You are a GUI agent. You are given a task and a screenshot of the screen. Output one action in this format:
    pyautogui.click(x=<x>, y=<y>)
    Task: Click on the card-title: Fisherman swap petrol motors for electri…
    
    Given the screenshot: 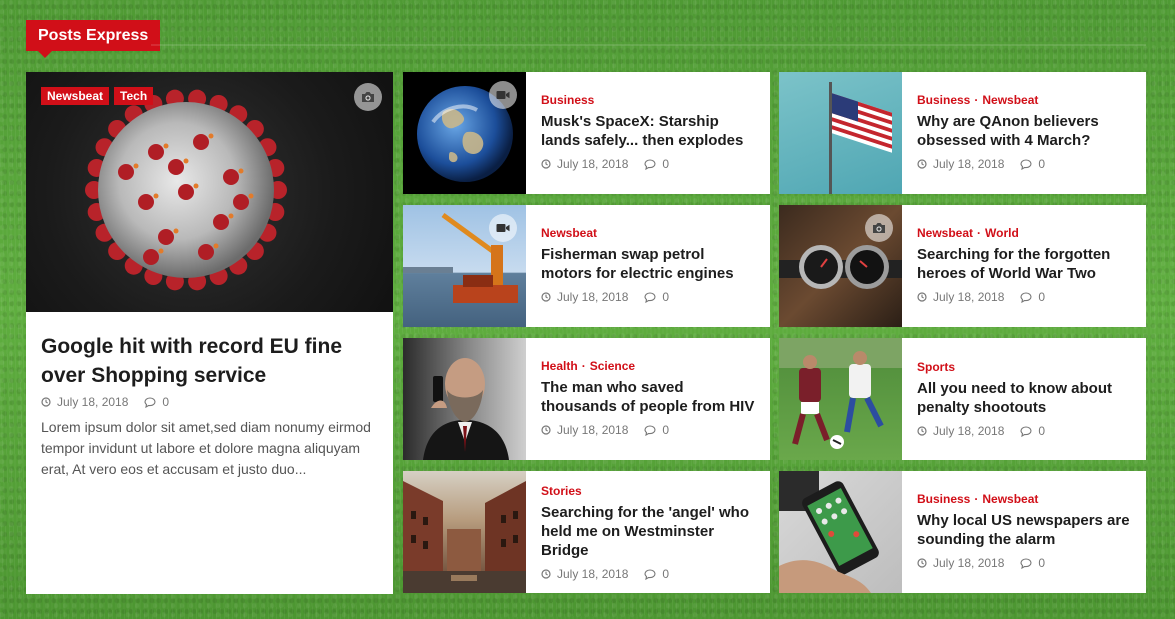 What is the action you would take?
    pyautogui.click(x=649, y=264)
    